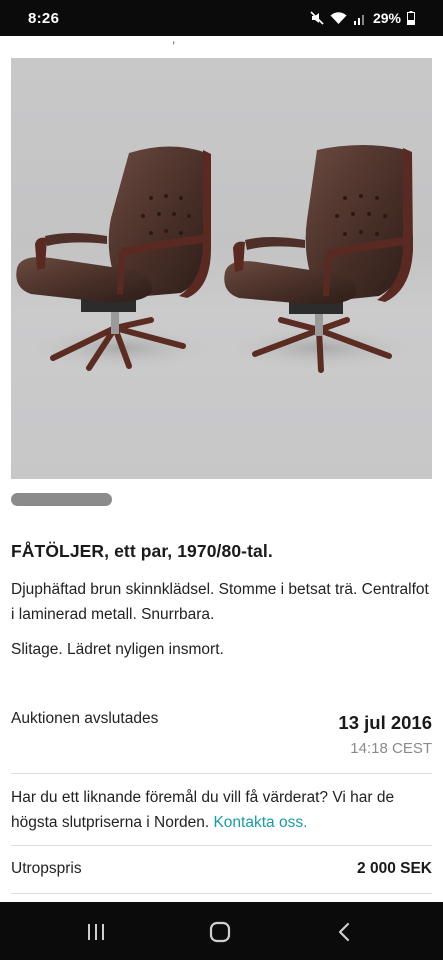  Describe the element at coordinates (61, 499) in the screenshot. I see `gallery-scroll-indicator` at that location.